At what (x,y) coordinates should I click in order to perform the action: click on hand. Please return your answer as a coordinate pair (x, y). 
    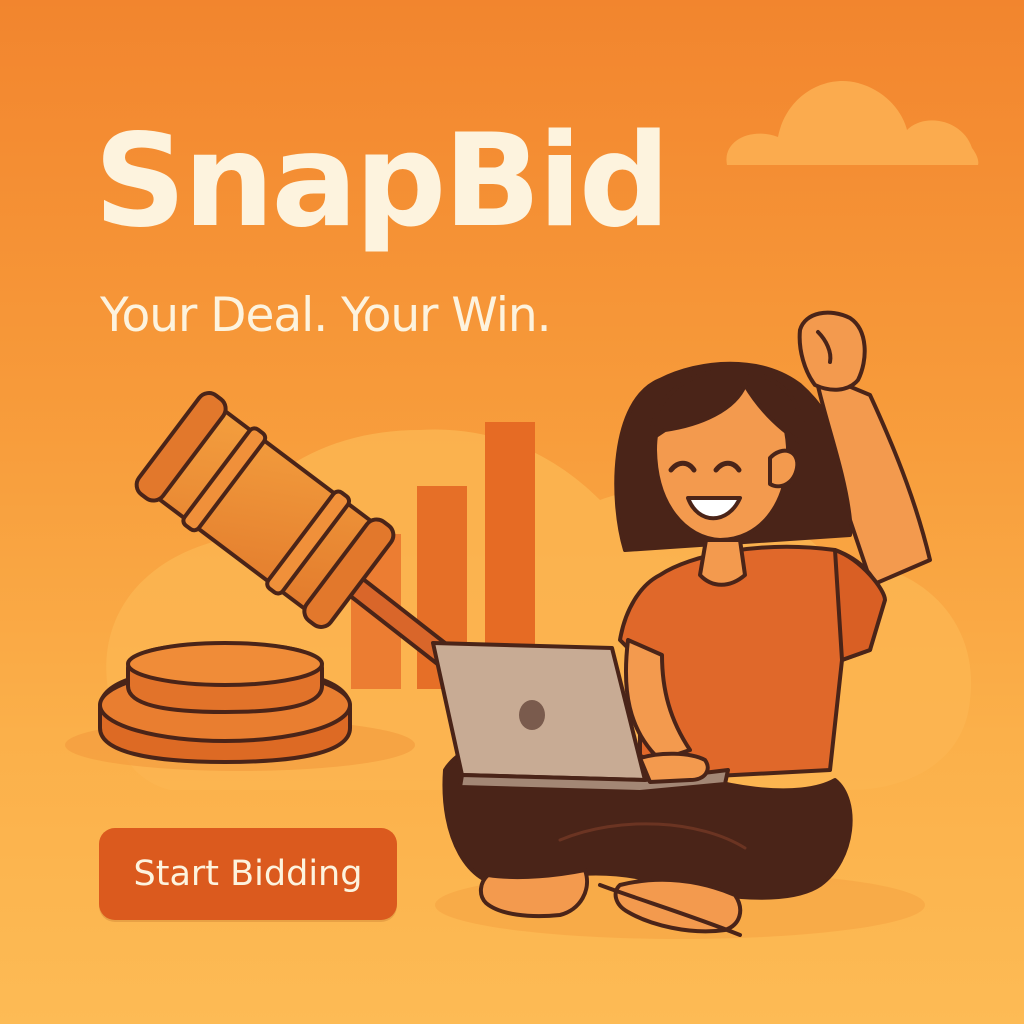
    Looking at the image, I should click on (674, 767).